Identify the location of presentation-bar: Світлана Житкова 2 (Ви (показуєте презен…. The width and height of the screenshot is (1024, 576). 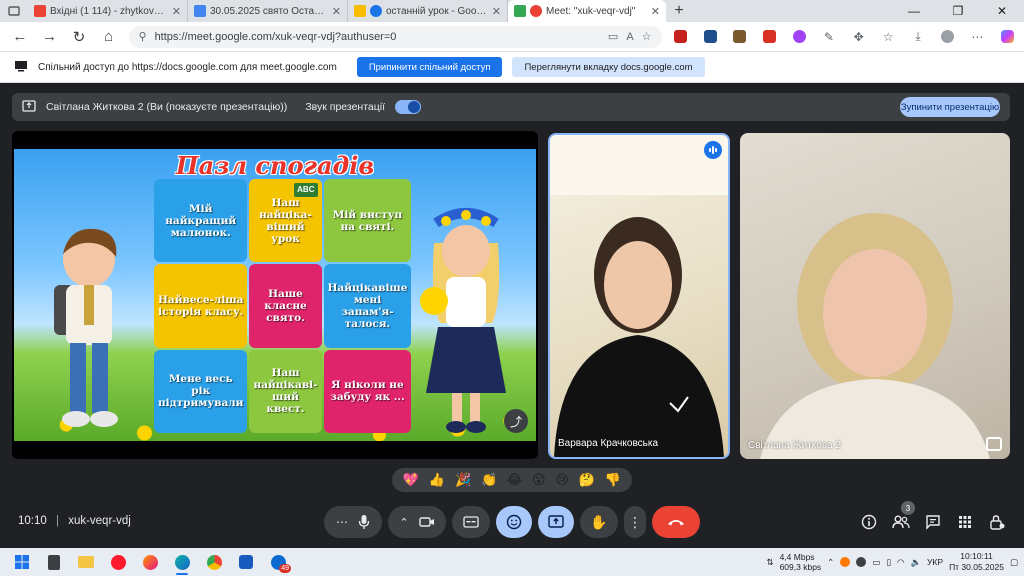
(511, 107).